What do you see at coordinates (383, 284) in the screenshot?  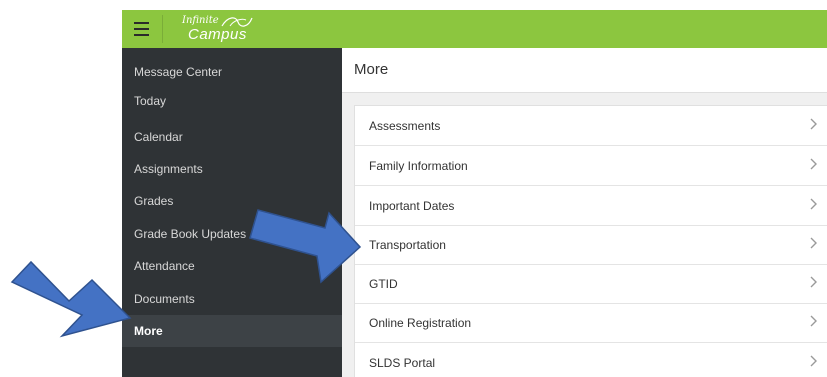 I see `list-item-label: GTID` at bounding box center [383, 284].